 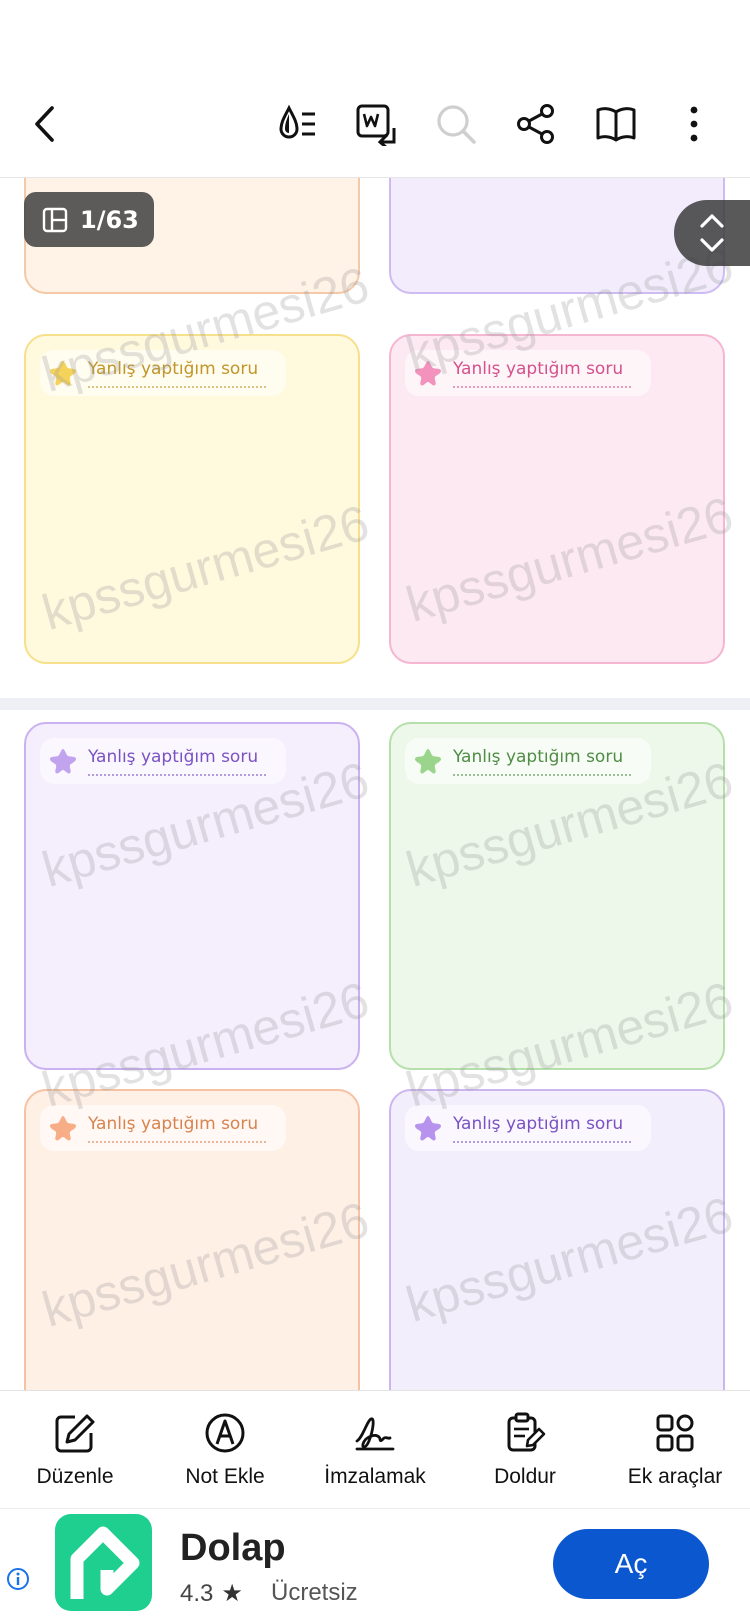 What do you see at coordinates (75, 1433) in the screenshot?
I see `edit-icon` at bounding box center [75, 1433].